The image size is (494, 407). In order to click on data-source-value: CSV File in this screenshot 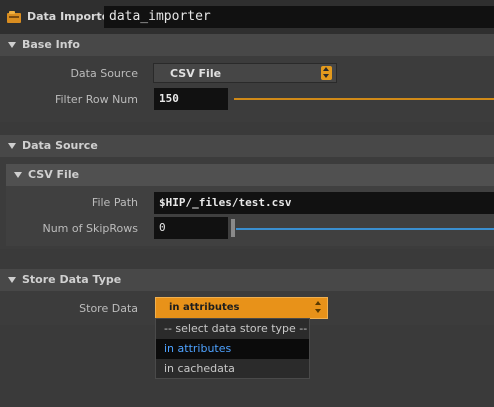, I will do `click(196, 73)`.